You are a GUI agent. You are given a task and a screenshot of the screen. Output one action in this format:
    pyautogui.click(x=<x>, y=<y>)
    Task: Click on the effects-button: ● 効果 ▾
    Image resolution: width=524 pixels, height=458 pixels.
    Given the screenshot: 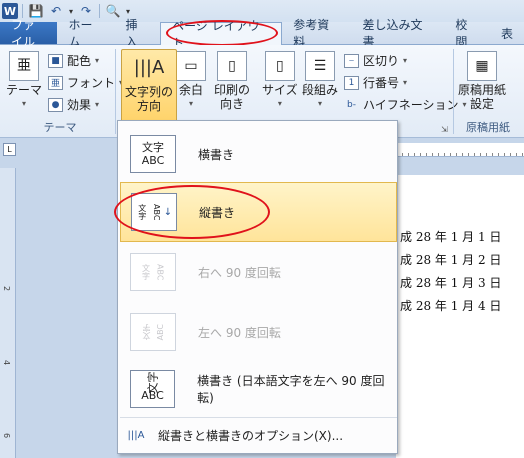 What is the action you would take?
    pyautogui.click(x=73, y=104)
    